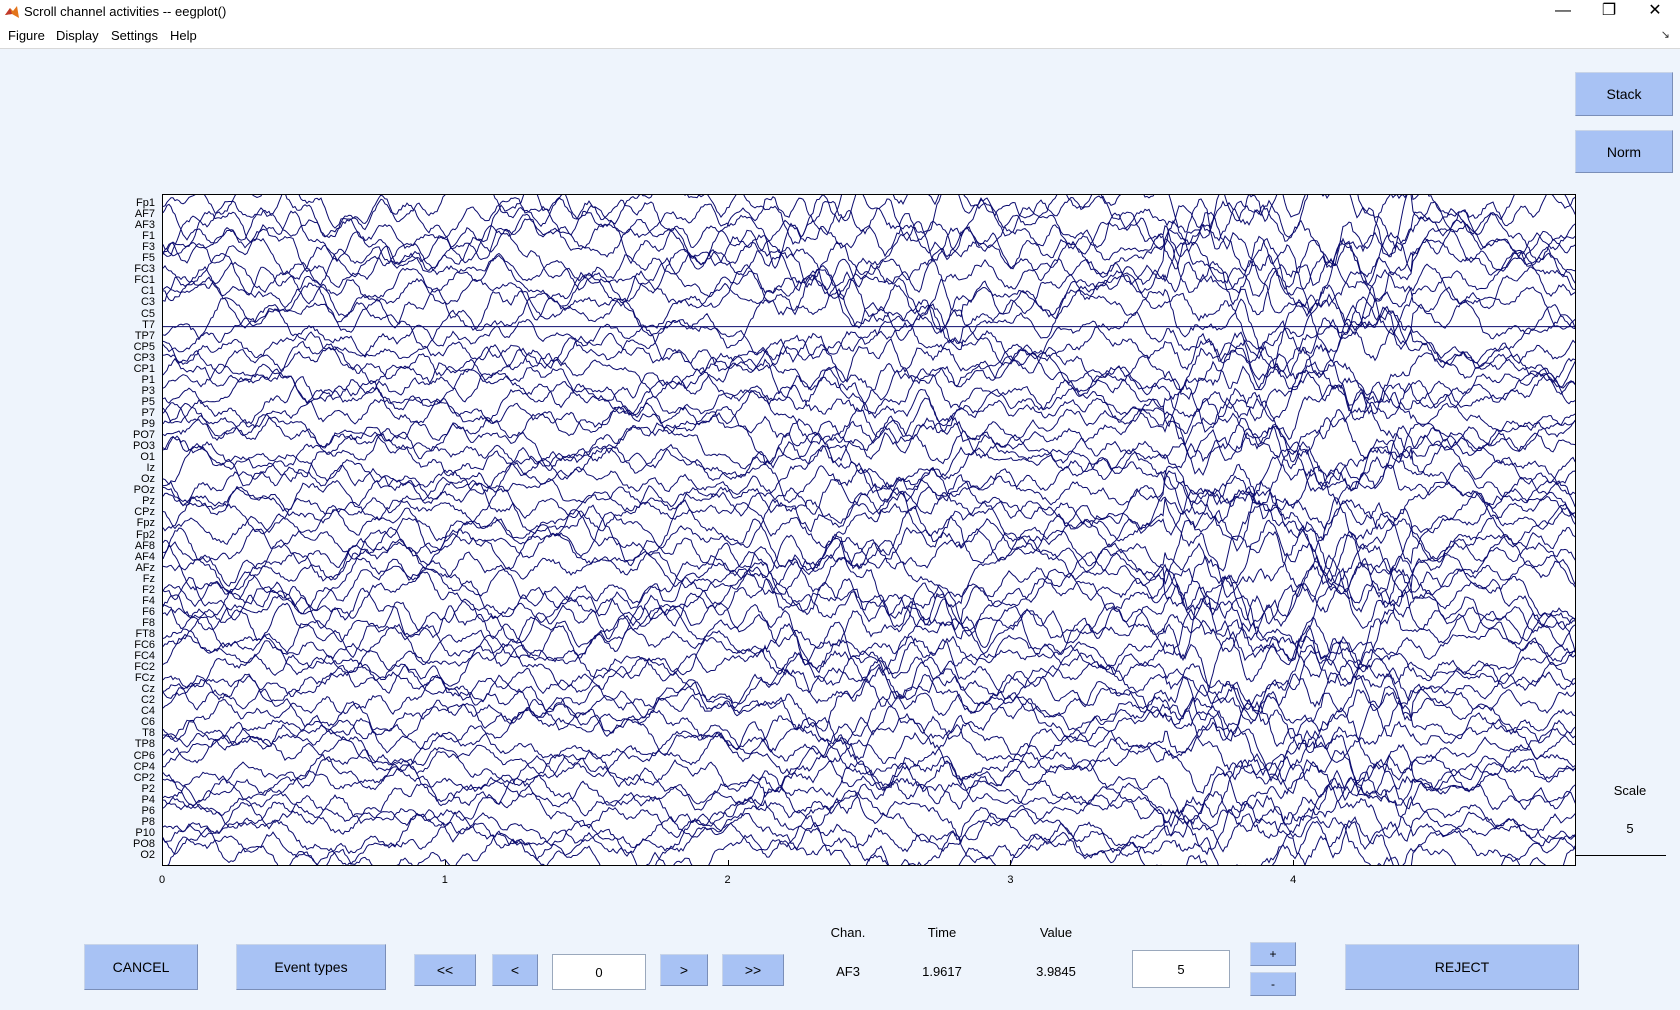  Describe the element at coordinates (1655, 12) in the screenshot. I see `close-button: ✕` at that location.